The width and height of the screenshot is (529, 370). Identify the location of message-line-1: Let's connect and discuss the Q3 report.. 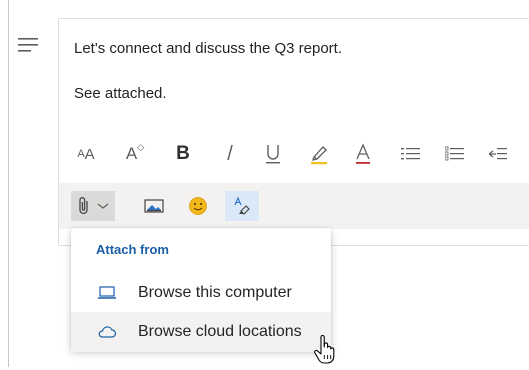
(208, 48).